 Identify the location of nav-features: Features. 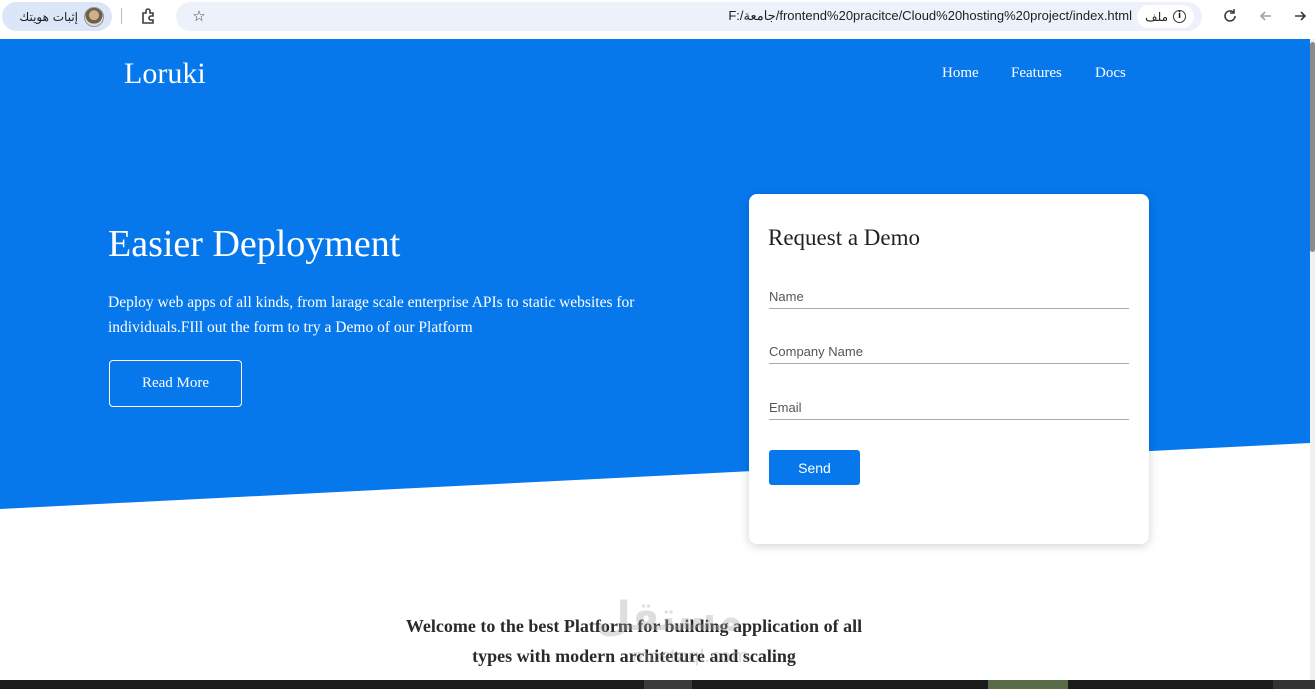
(1036, 73).